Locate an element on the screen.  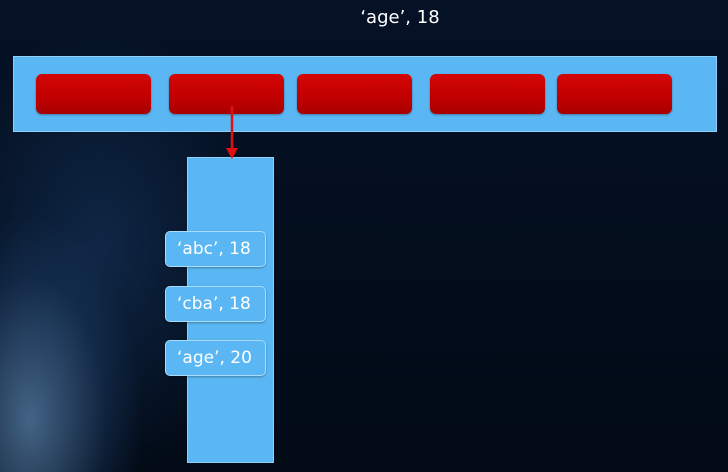
inserted-key-value-label: ‘age’, 18 is located at coordinates (400, 17).